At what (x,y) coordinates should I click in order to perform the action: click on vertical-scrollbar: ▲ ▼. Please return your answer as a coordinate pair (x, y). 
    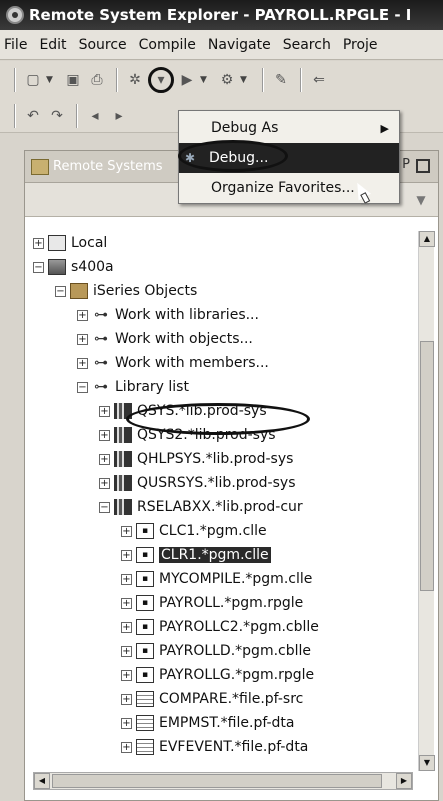
    Looking at the image, I should click on (426, 501).